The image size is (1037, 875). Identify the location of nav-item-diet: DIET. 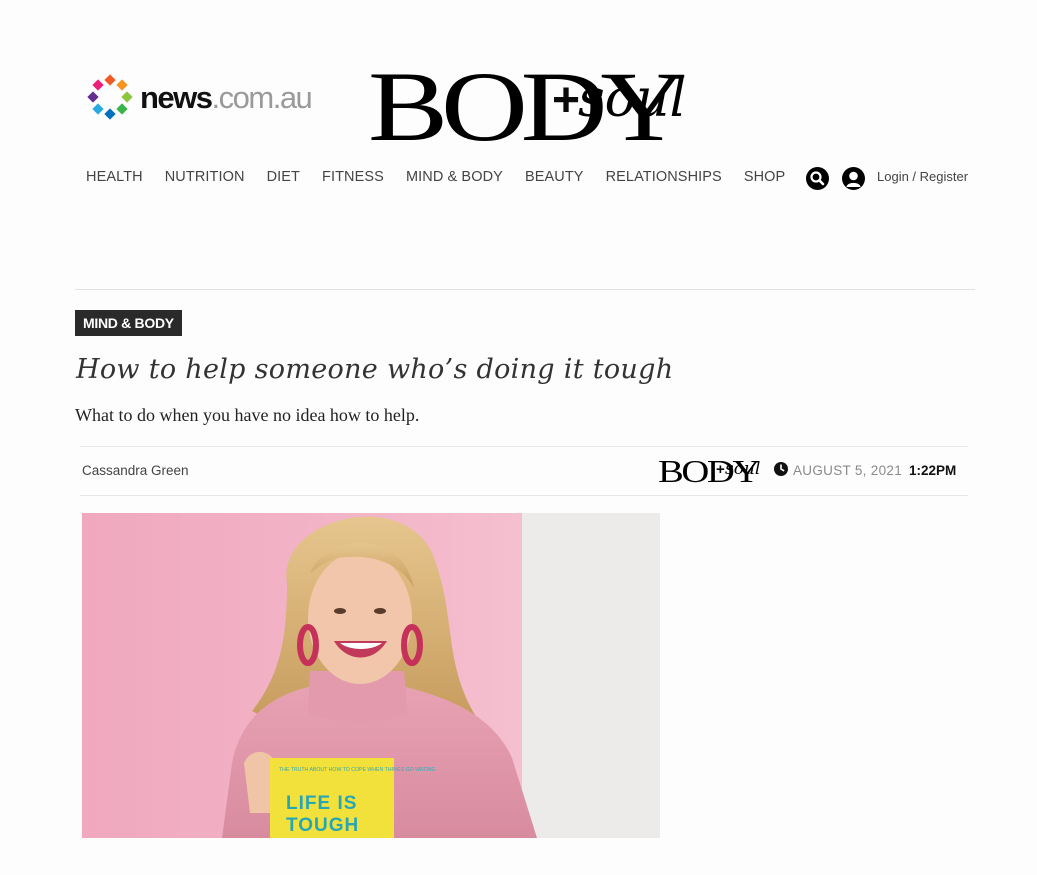
(283, 177).